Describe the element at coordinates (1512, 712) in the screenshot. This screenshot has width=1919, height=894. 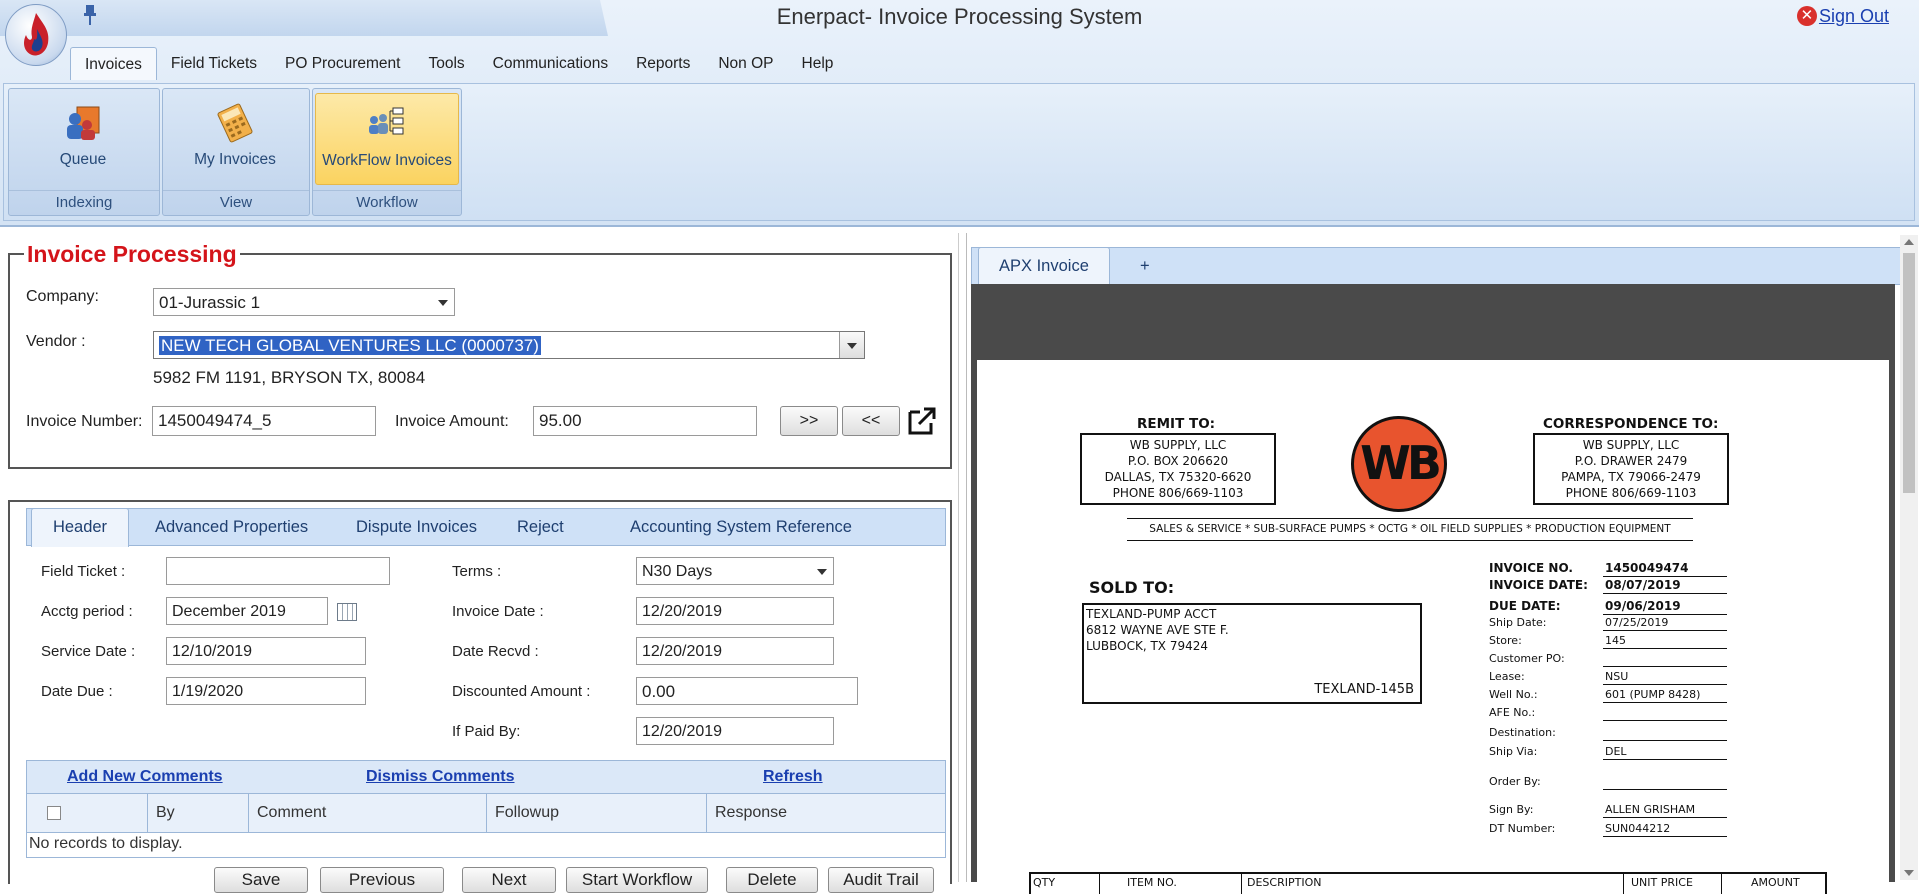
I see `field-label: AFE No.:` at that location.